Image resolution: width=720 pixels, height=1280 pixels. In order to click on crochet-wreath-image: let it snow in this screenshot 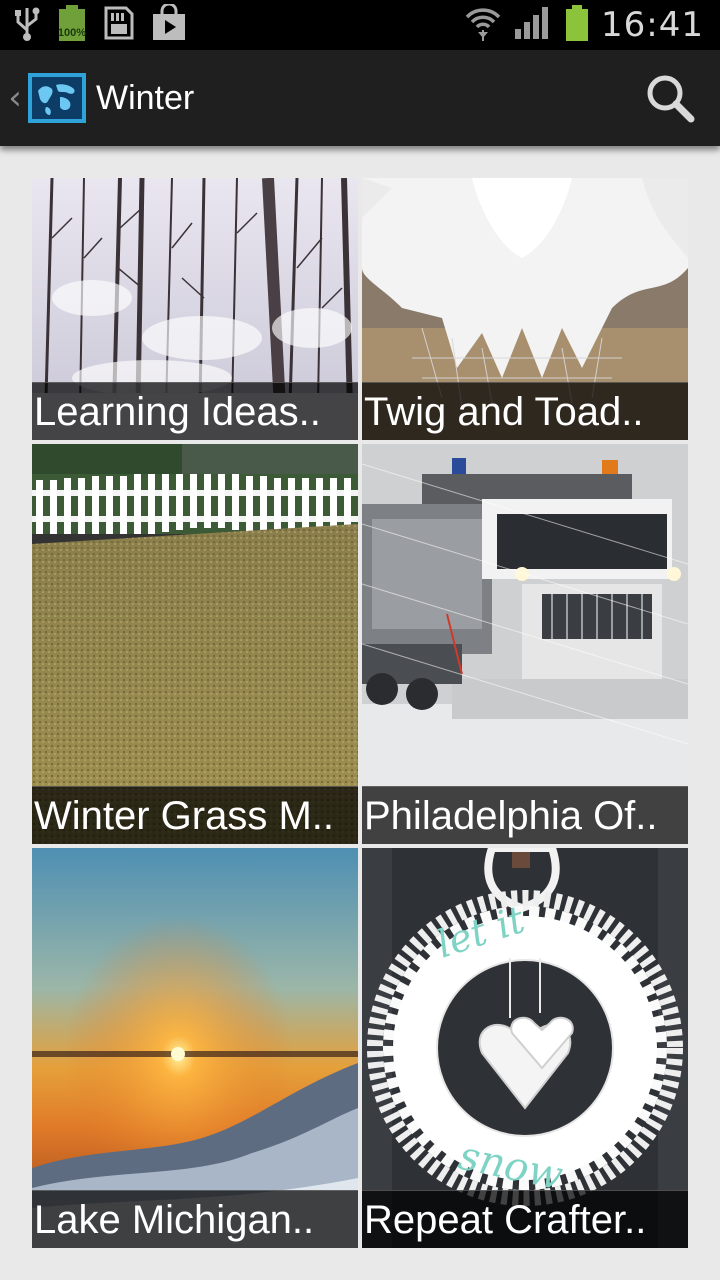, I will do `click(525, 1048)`.